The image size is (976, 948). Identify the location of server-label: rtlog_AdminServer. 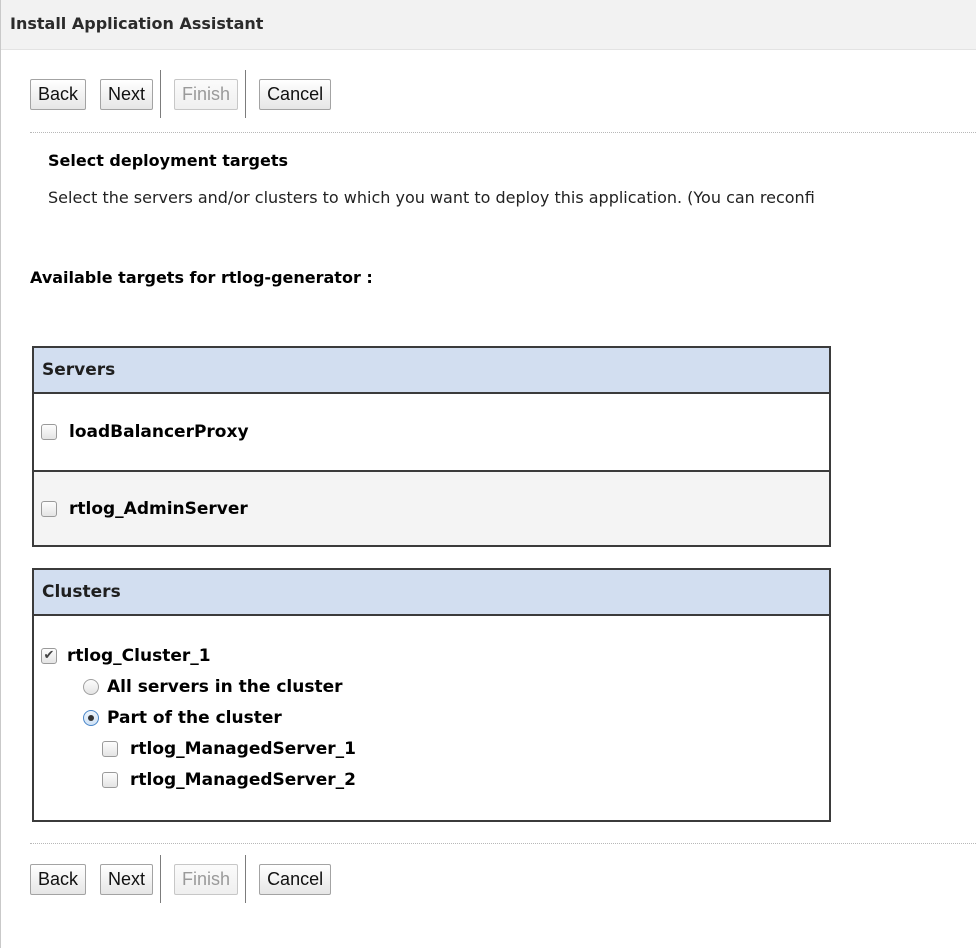
(158, 508).